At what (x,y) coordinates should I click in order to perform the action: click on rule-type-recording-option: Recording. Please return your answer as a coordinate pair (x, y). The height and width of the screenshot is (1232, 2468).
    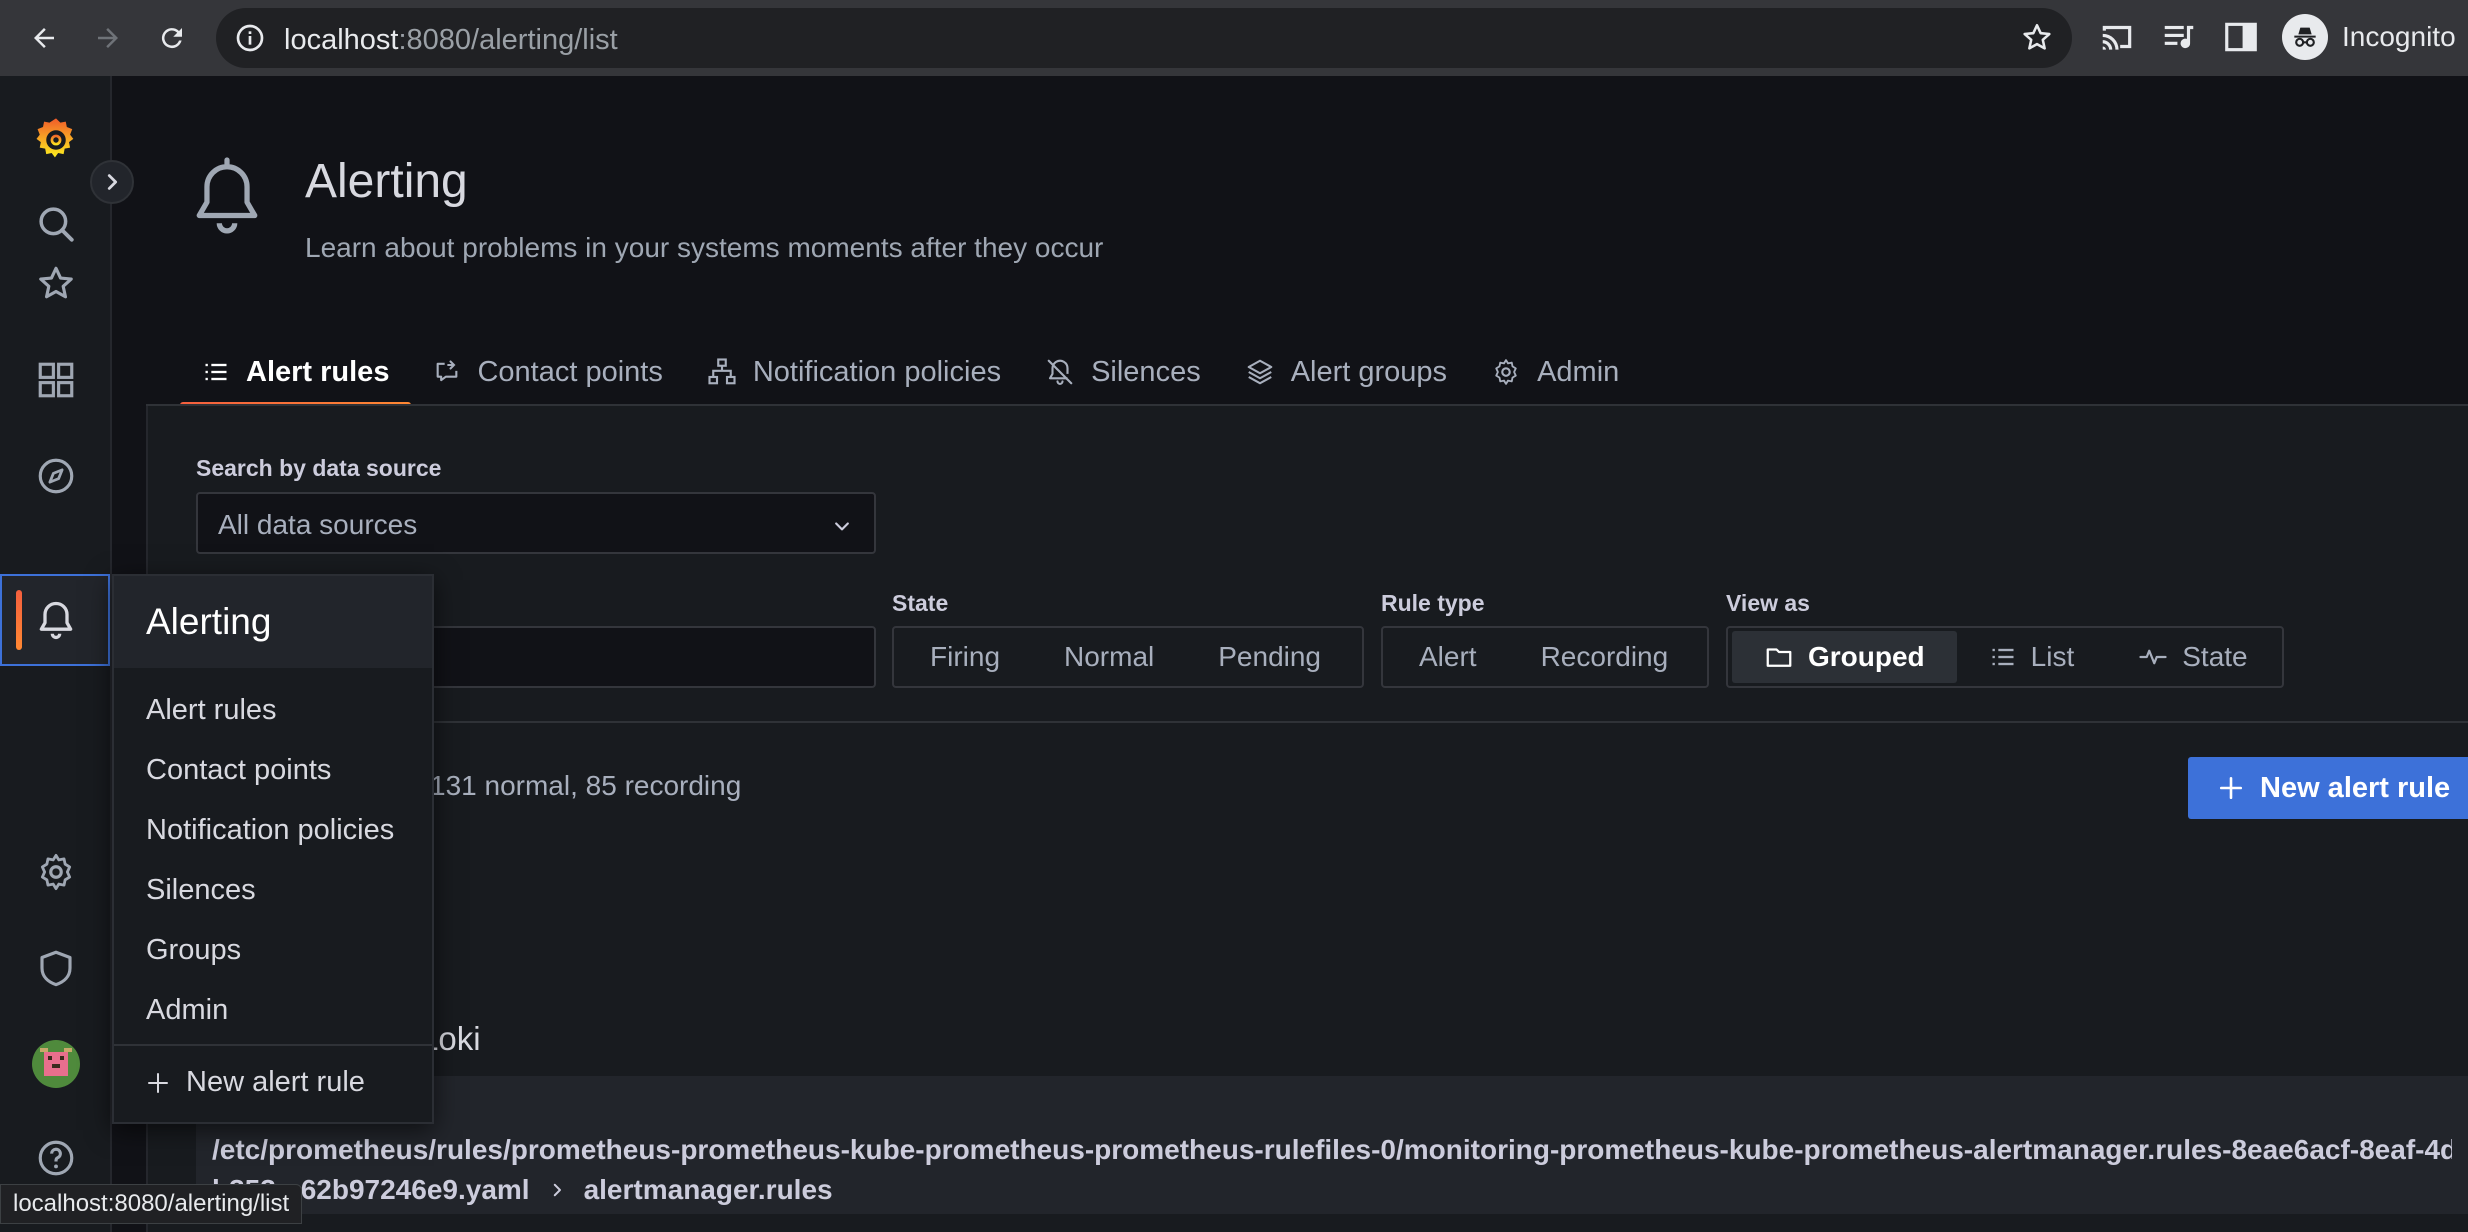
    Looking at the image, I should click on (1605, 657).